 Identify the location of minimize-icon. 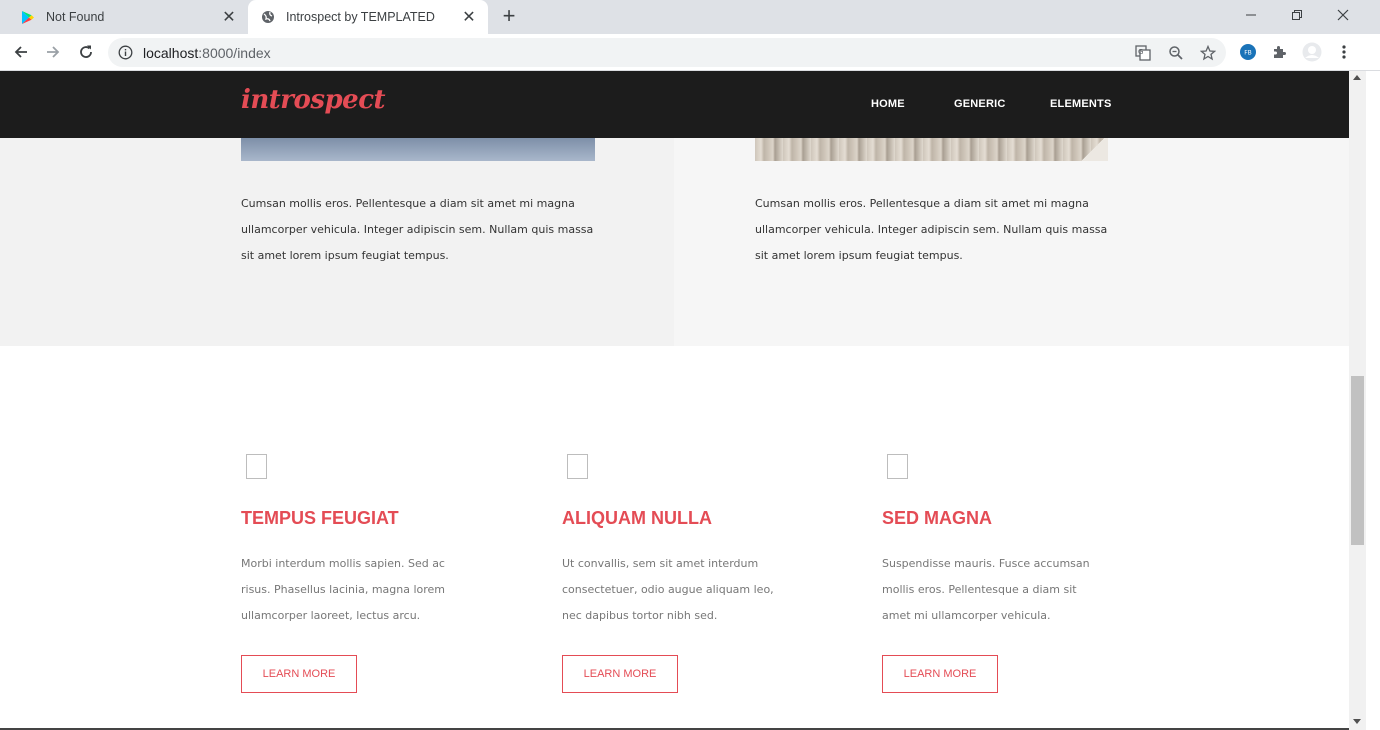
(1251, 15).